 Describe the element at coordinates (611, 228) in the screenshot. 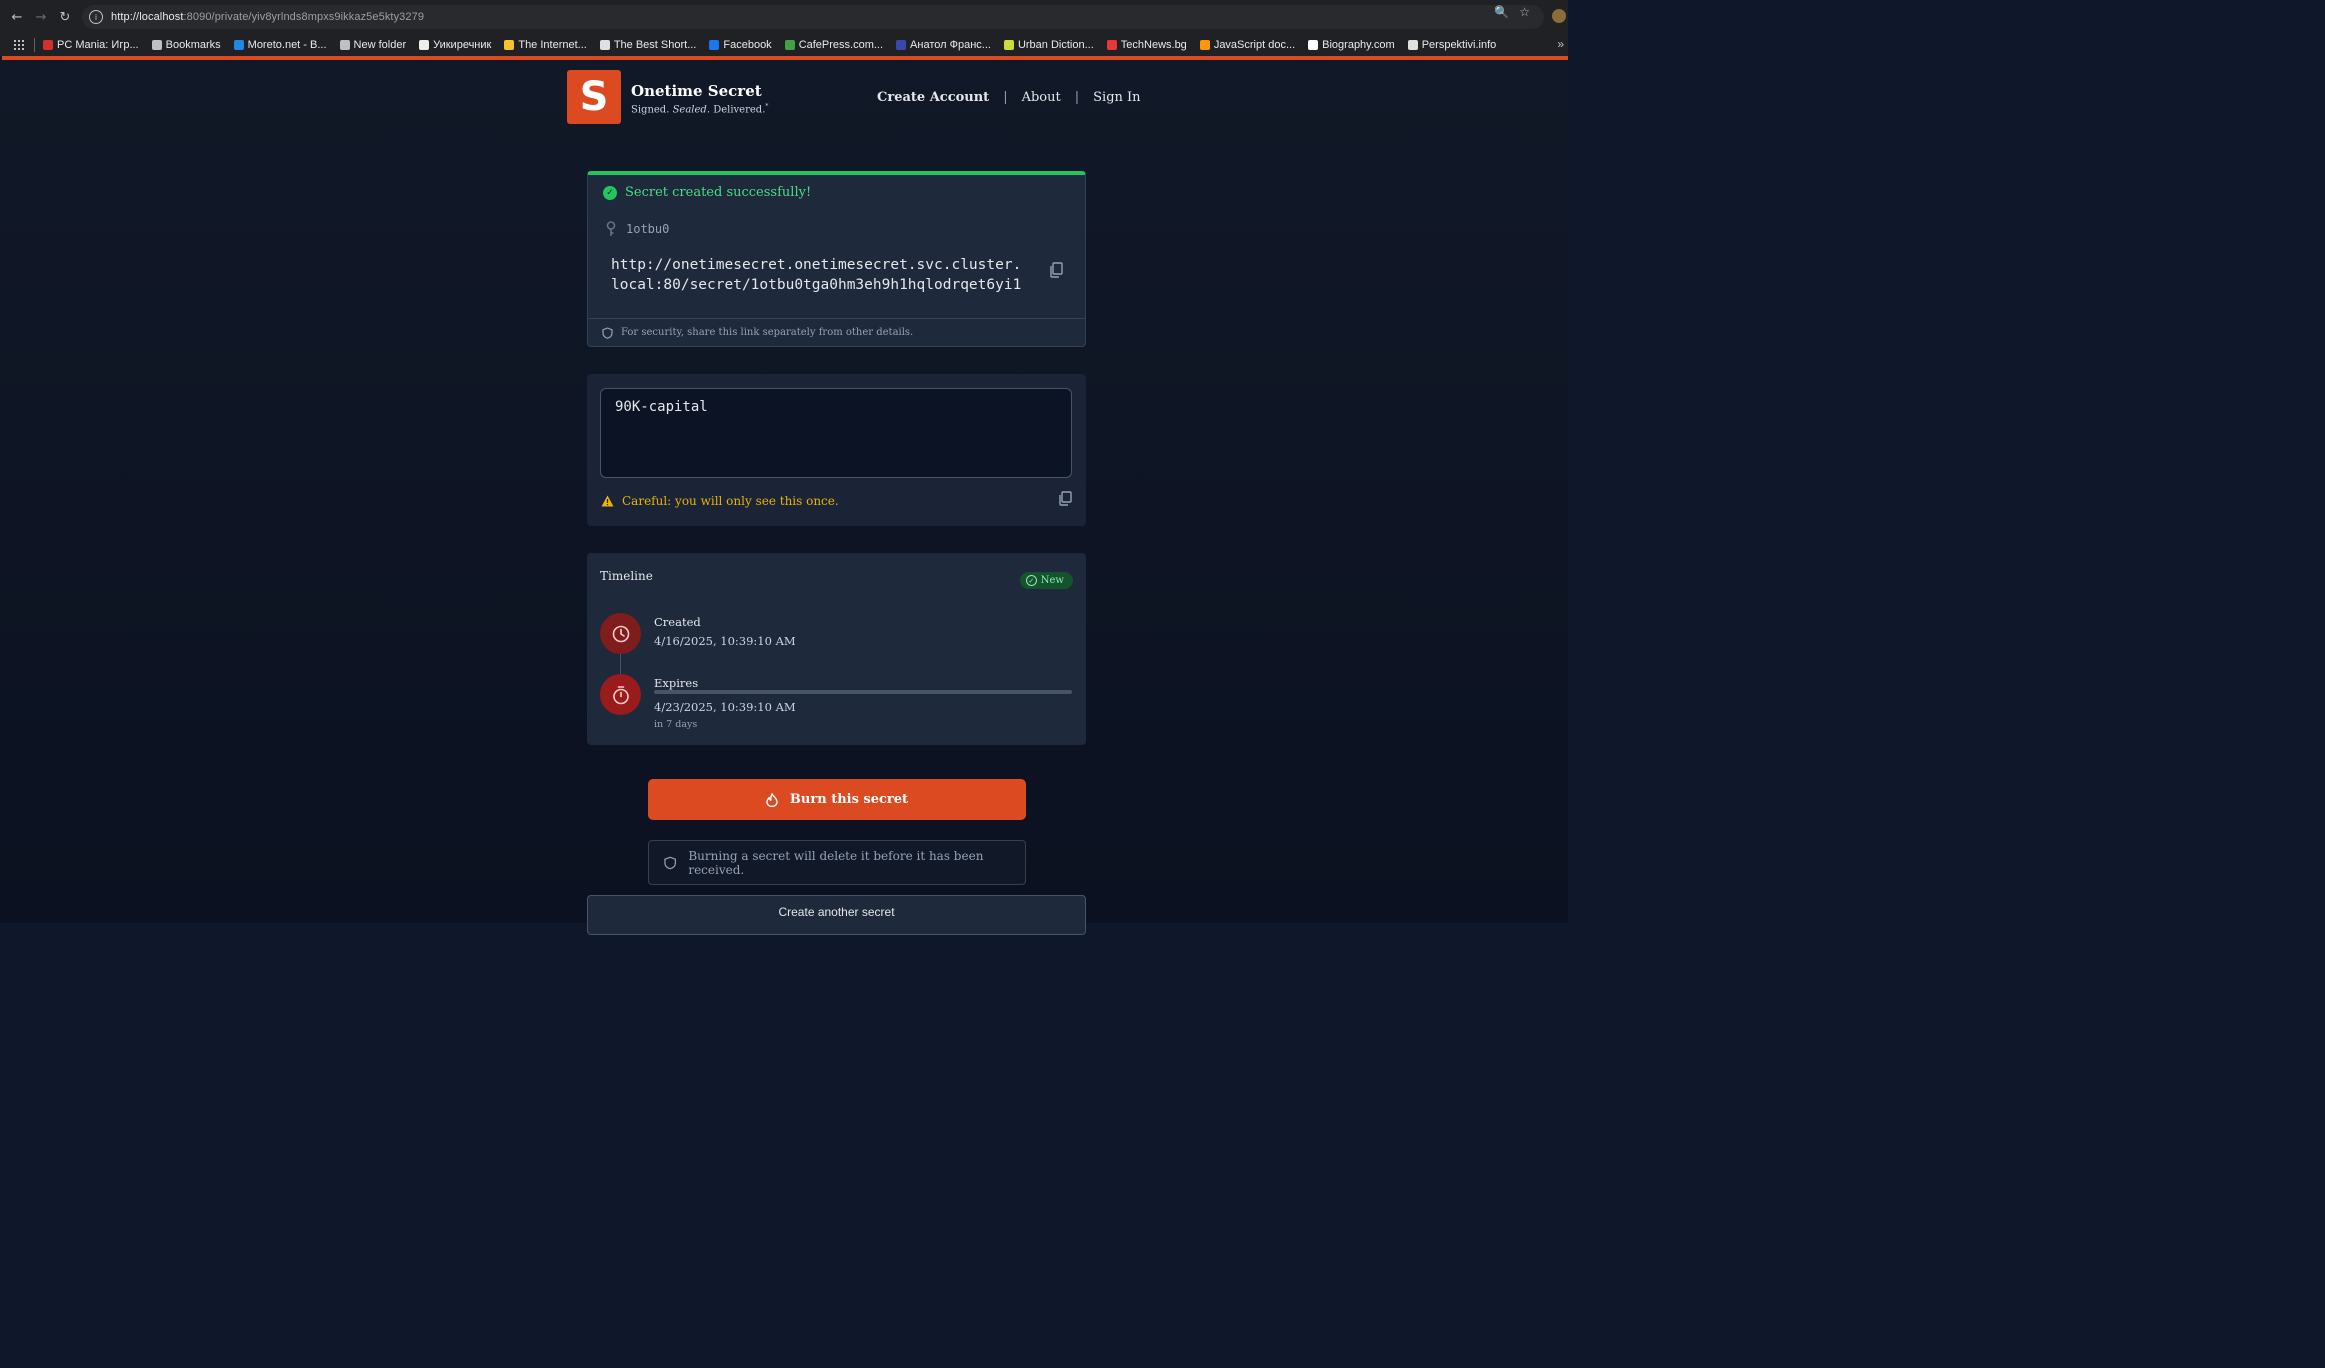

I see `key-icon` at that location.